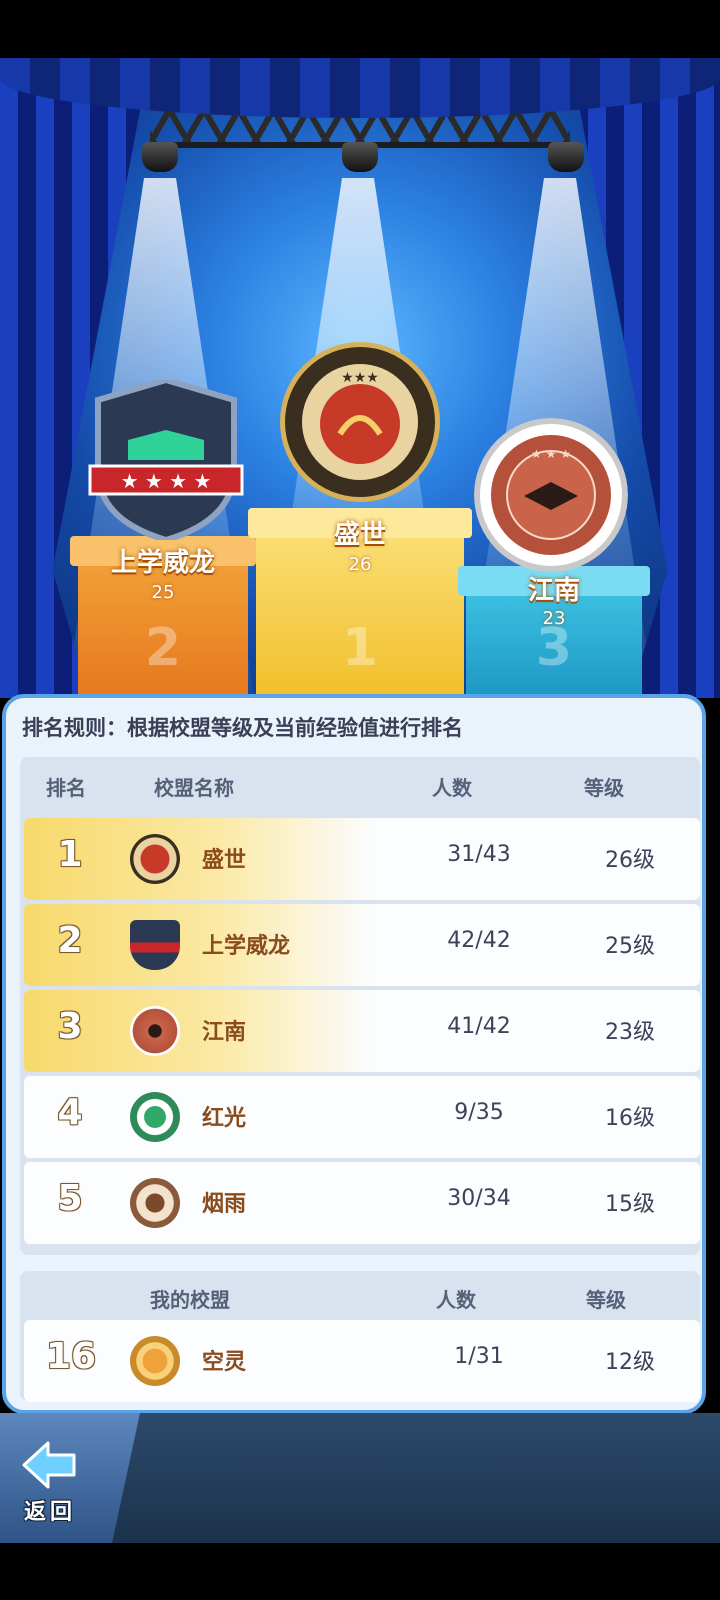 Image resolution: width=720 pixels, height=1600 pixels. What do you see at coordinates (360, 603) in the screenshot?
I see `podium-first: 盛世 26 1` at bounding box center [360, 603].